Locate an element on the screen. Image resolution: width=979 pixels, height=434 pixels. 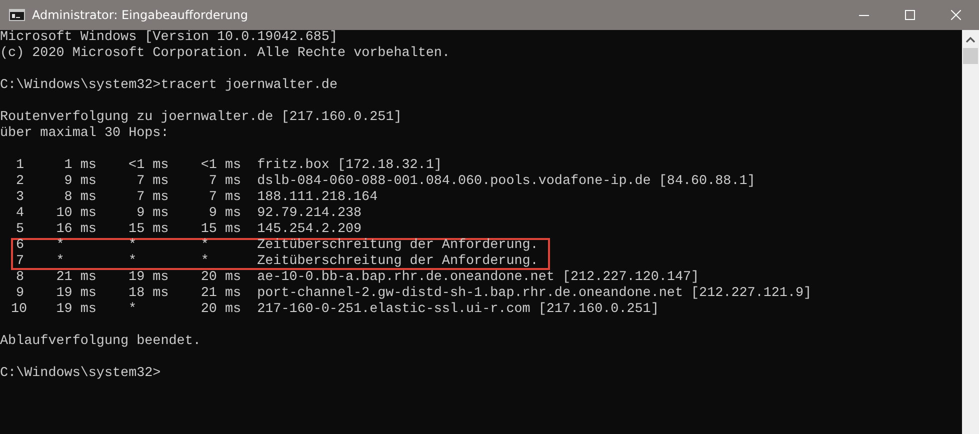
hop-host: port-channel-2.gw-distd-sh-1.bap.rhr.de.oneandone.net [212.227.121.9] is located at coordinates (534, 294).